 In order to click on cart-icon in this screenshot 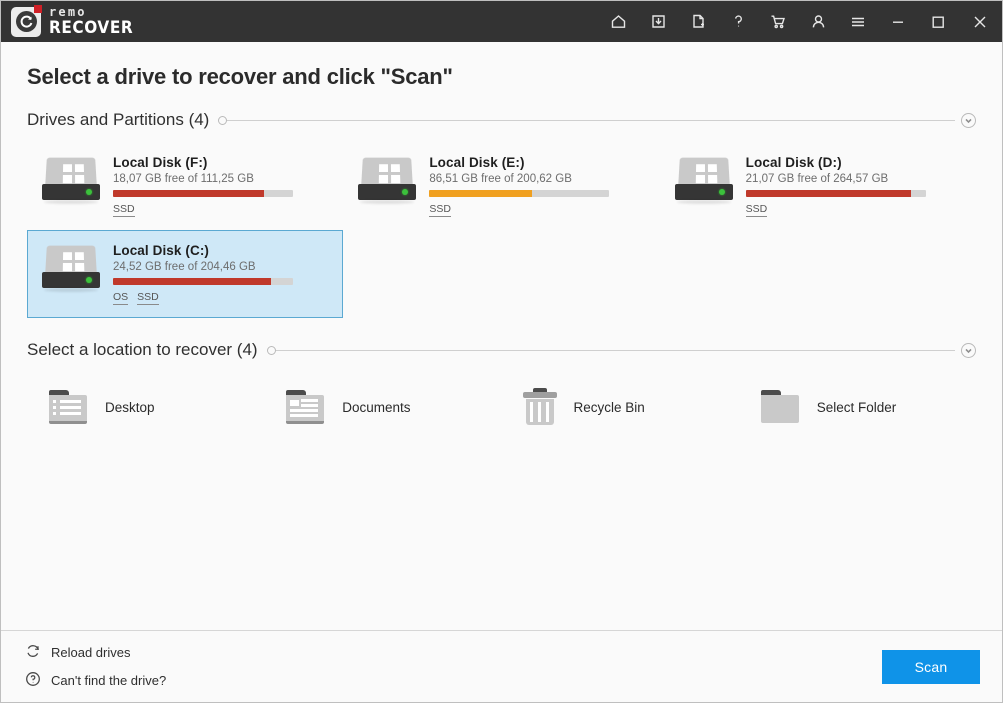, I will do `click(778, 21)`.